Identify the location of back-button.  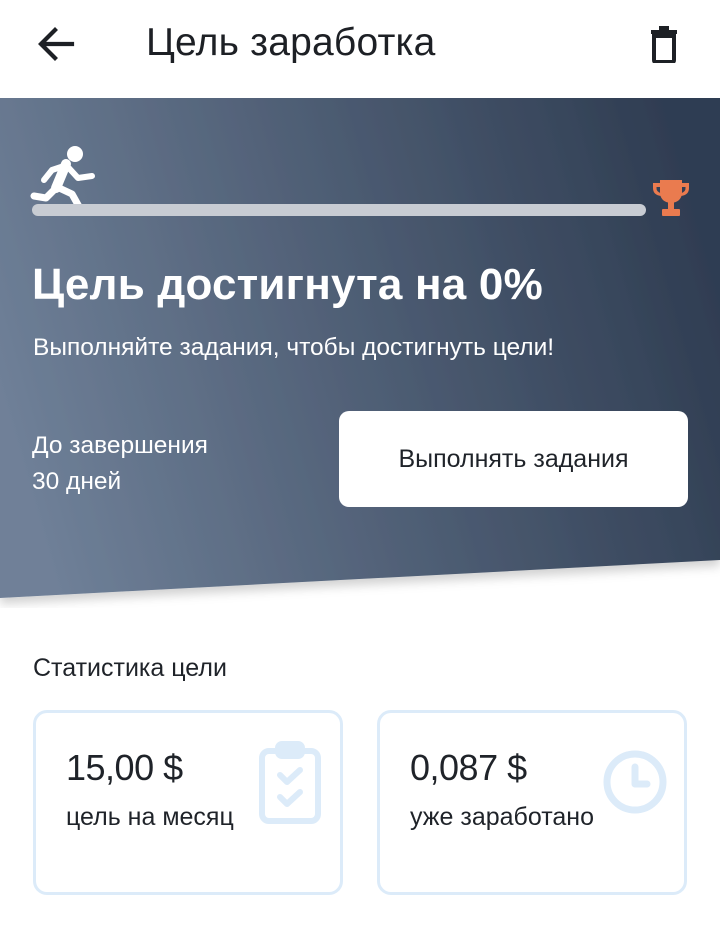
(56, 44).